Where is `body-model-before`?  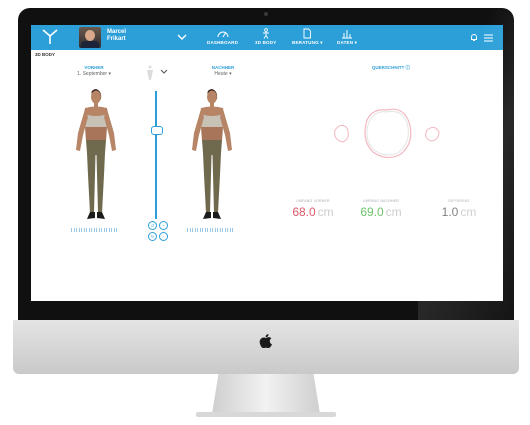
body-model-before is located at coordinates (96, 156).